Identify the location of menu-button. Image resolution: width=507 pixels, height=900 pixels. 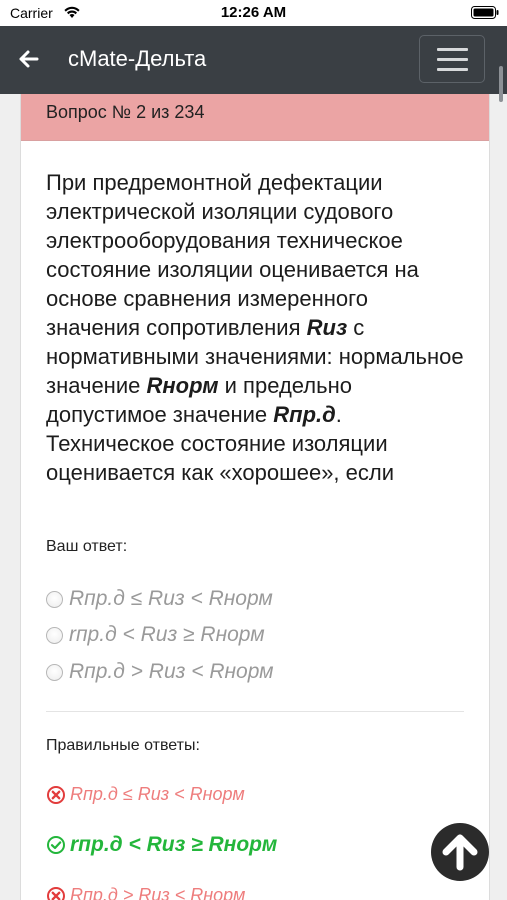
(452, 59).